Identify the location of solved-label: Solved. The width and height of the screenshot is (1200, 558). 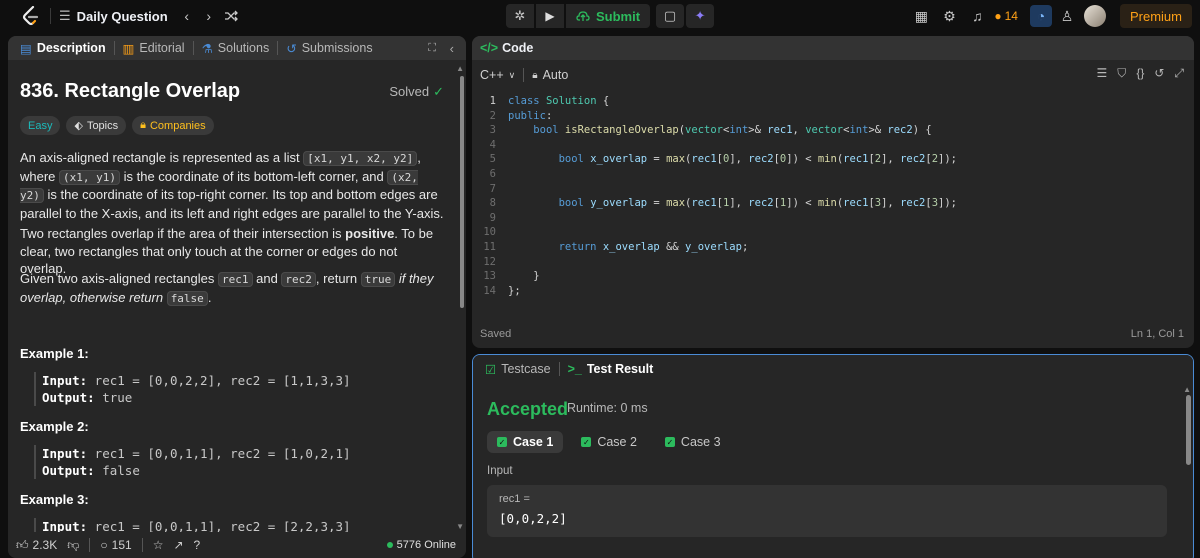
(409, 91).